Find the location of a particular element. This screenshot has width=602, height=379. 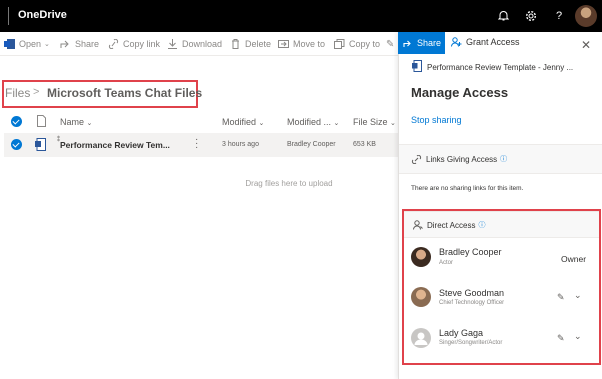

person-add-icon is located at coordinates (456, 42).